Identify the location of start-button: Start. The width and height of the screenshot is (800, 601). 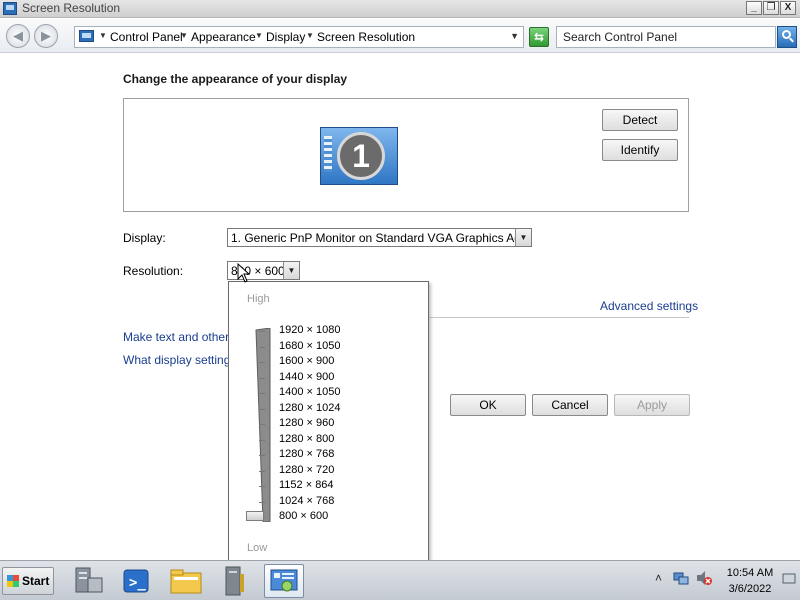
(28, 581).